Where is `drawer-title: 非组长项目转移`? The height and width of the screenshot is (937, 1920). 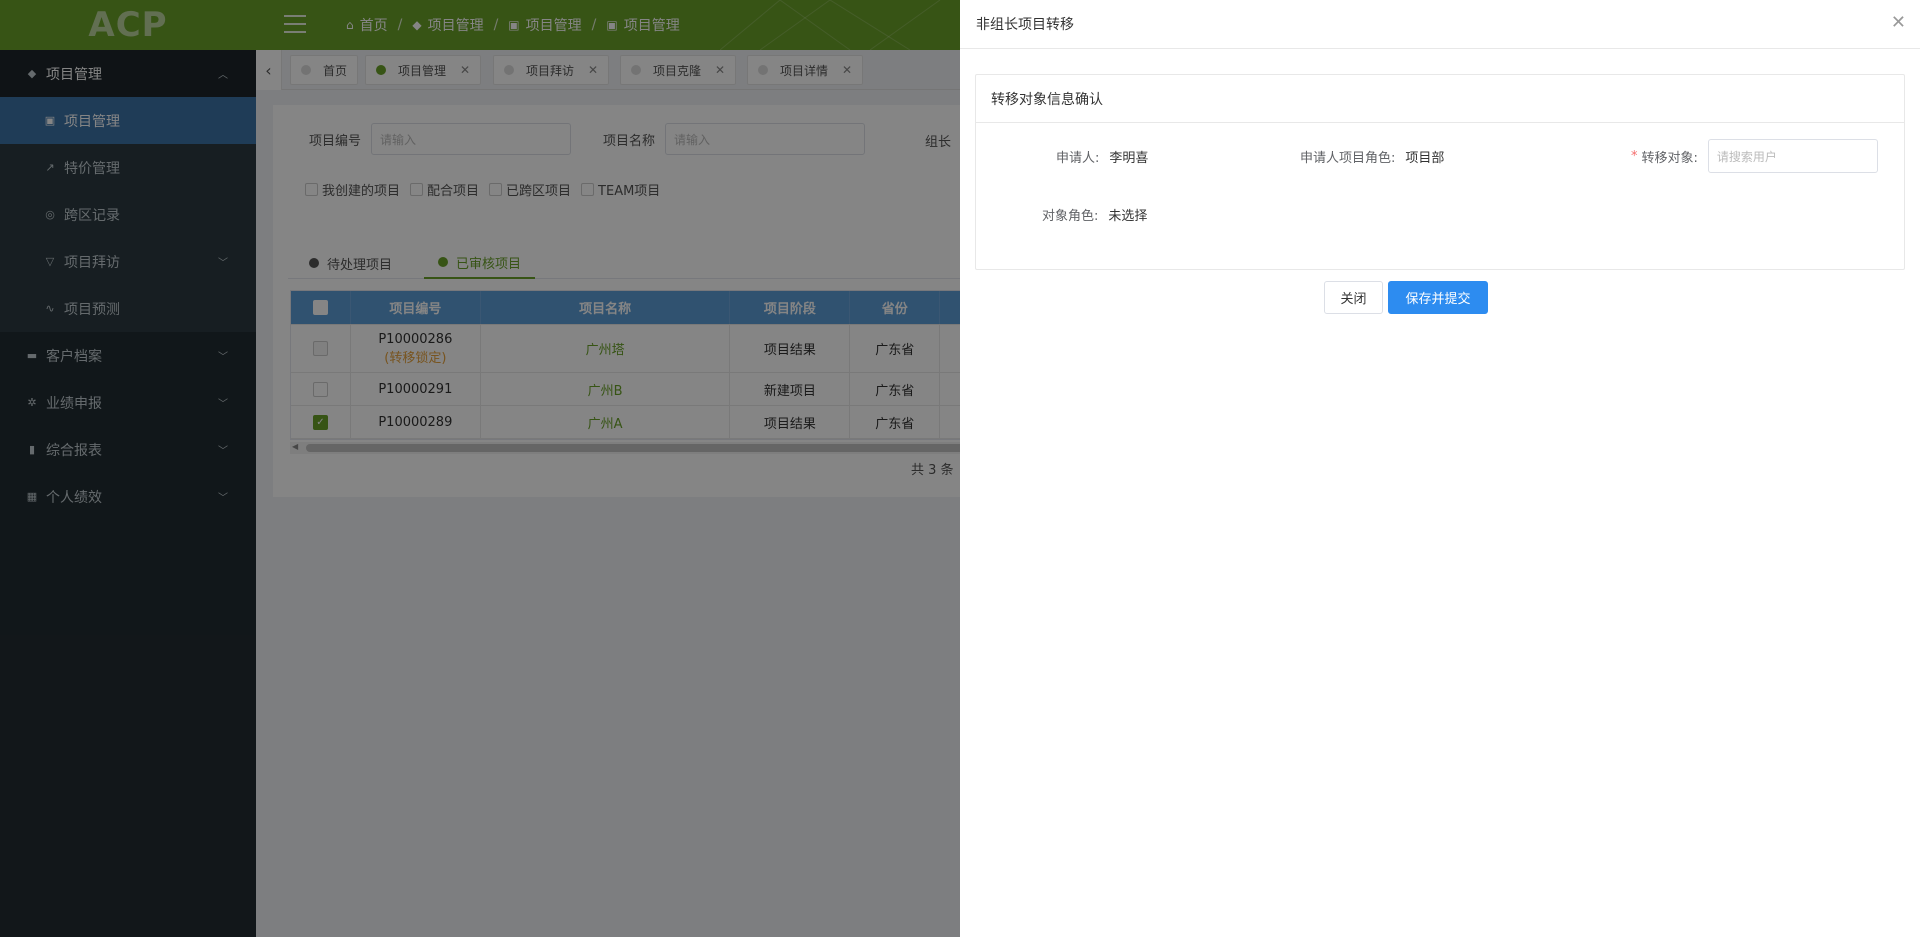 drawer-title: 非组长项目转移 is located at coordinates (1025, 25).